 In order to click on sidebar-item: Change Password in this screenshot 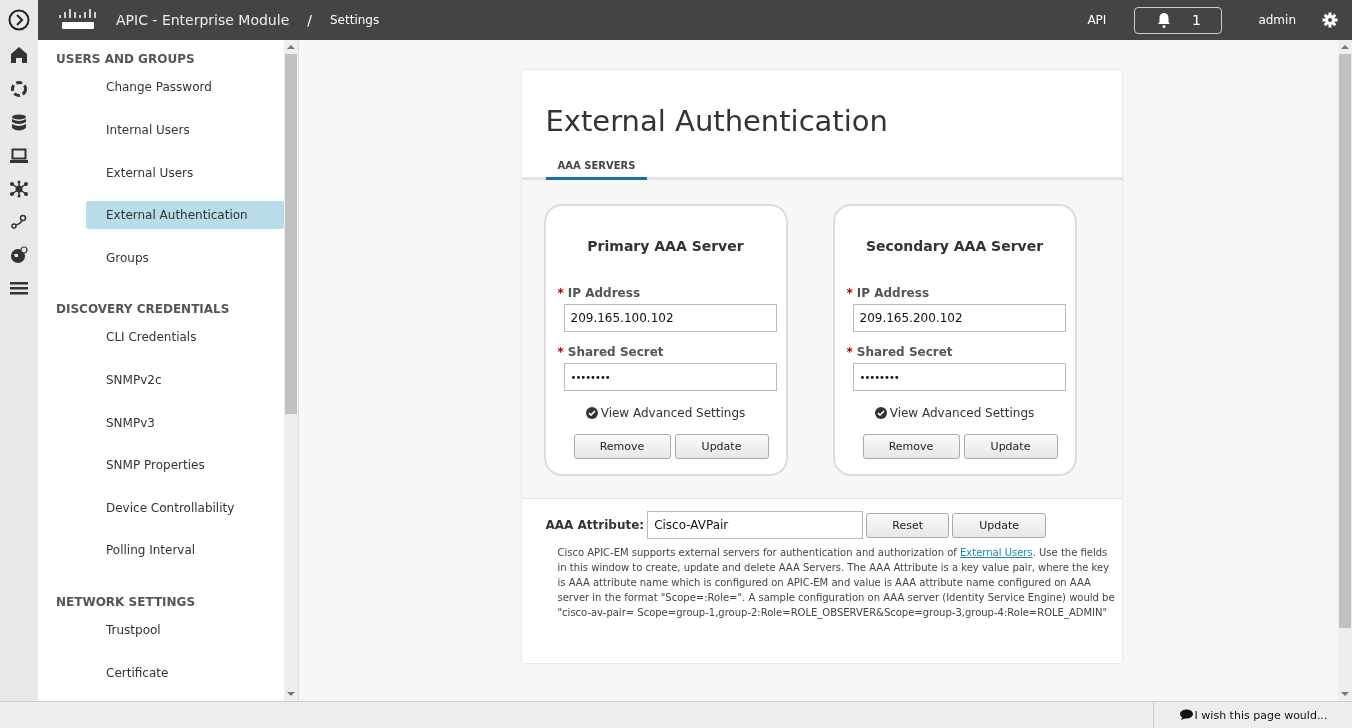, I will do `click(185, 87)`.